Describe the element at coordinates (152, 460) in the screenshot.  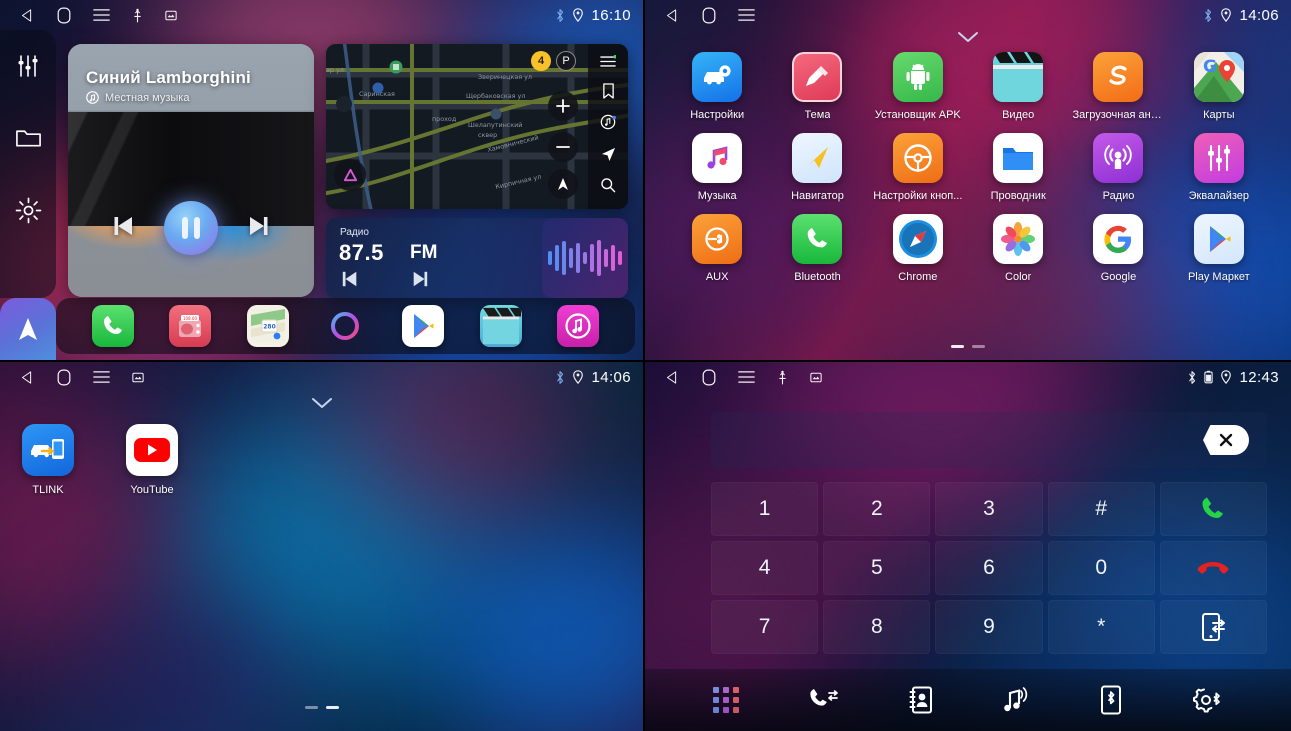
I see `app-youtube: YouTube` at that location.